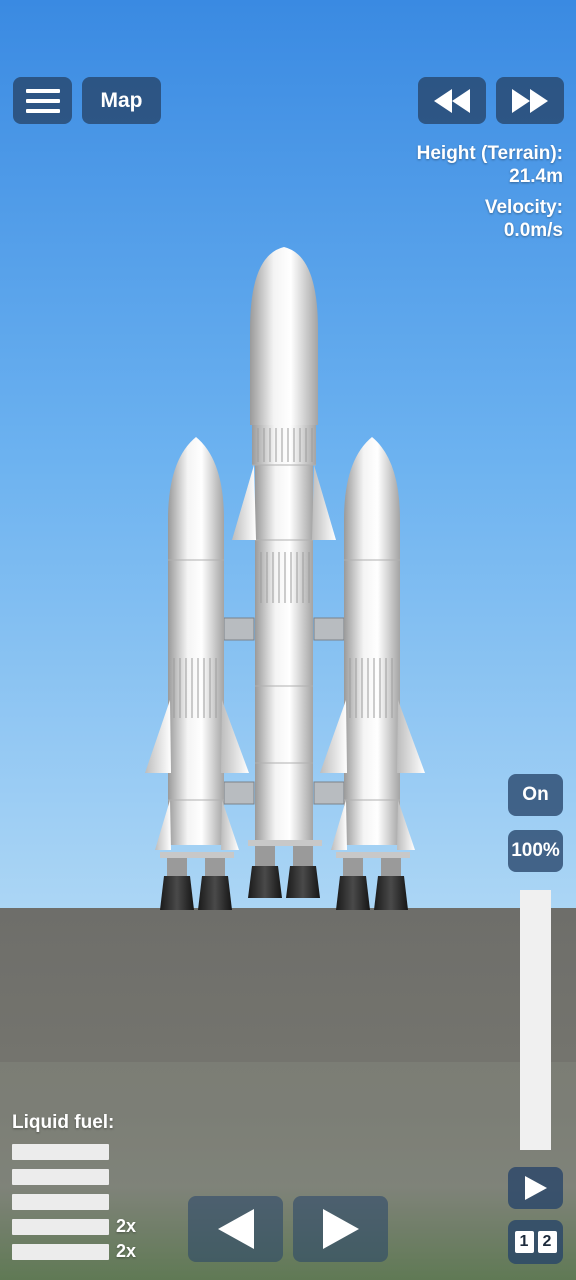 This screenshot has height=1280, width=576. I want to click on height-value: 21.4m, so click(536, 176).